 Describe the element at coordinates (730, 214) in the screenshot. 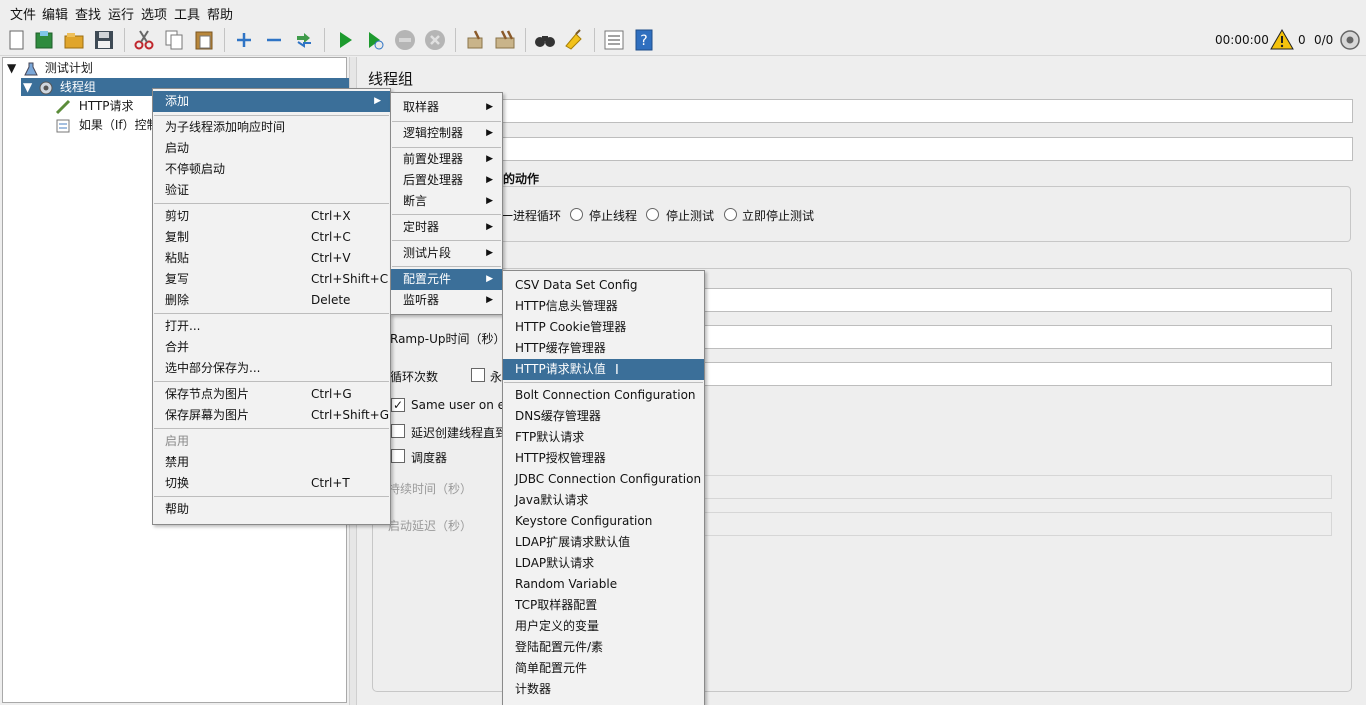

I see `radio-stop-test-now` at that location.